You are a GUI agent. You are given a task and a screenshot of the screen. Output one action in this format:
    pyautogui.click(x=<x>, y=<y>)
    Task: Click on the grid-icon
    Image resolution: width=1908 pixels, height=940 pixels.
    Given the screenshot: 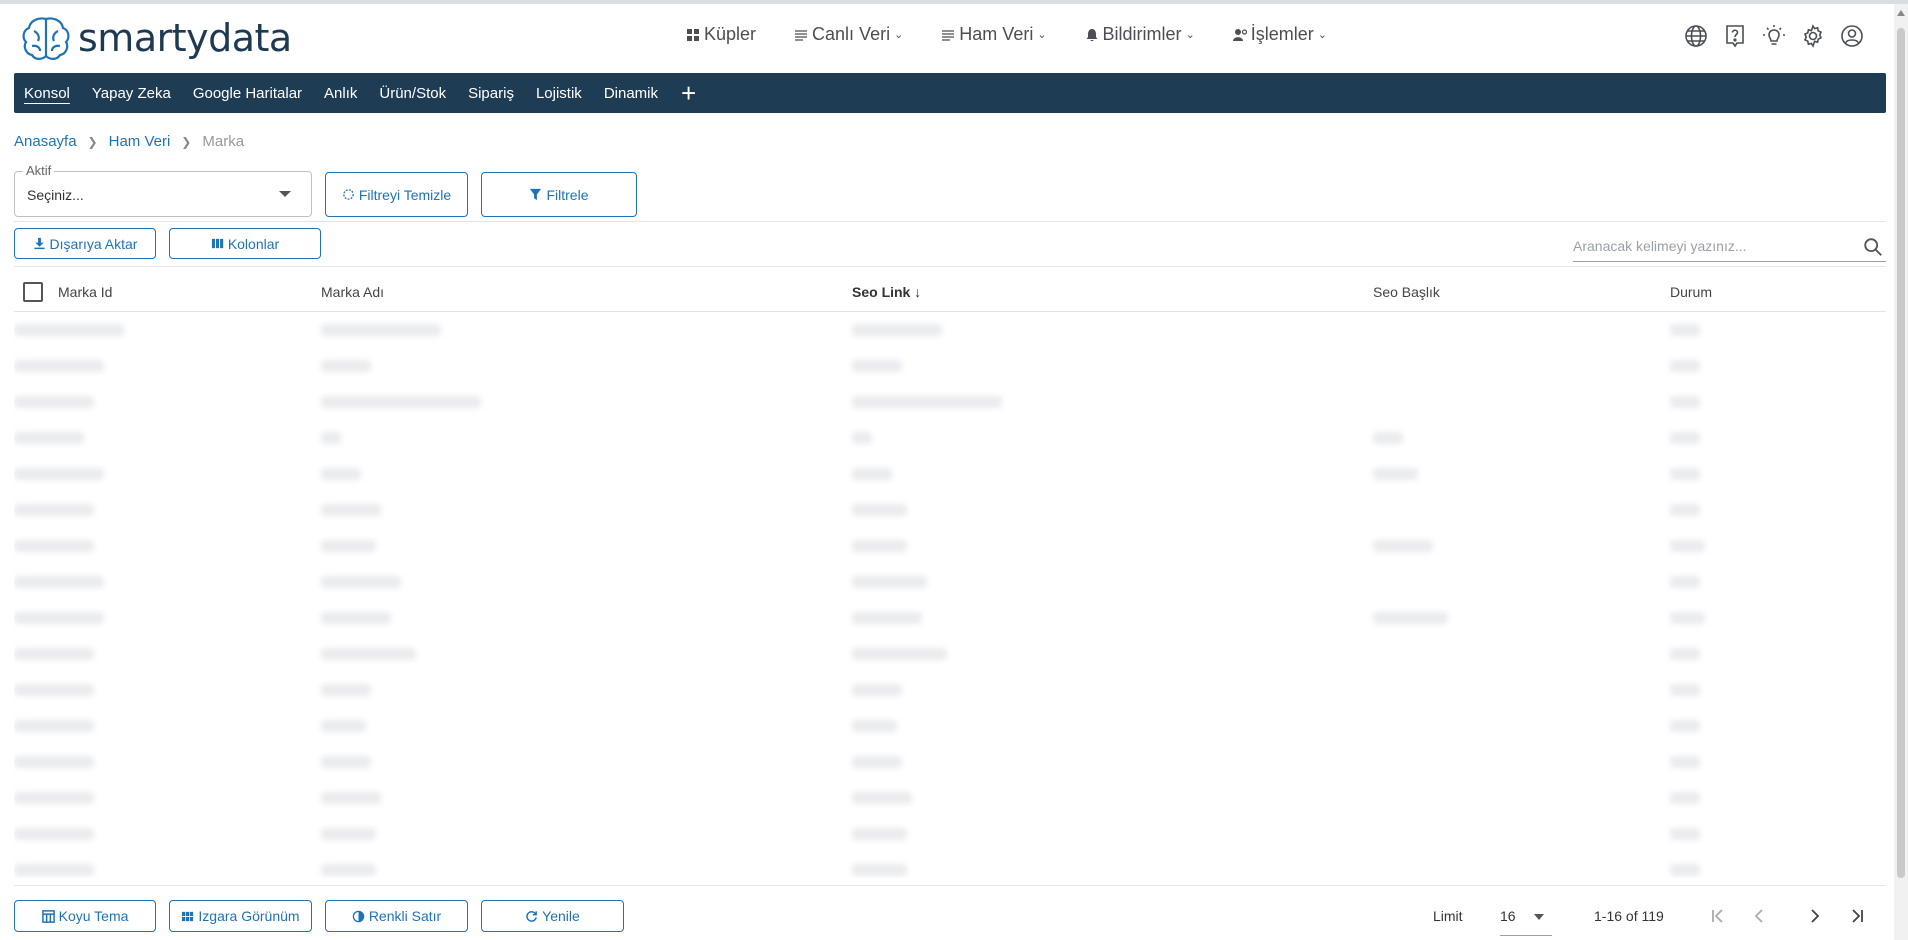 What is the action you would take?
    pyautogui.click(x=188, y=916)
    